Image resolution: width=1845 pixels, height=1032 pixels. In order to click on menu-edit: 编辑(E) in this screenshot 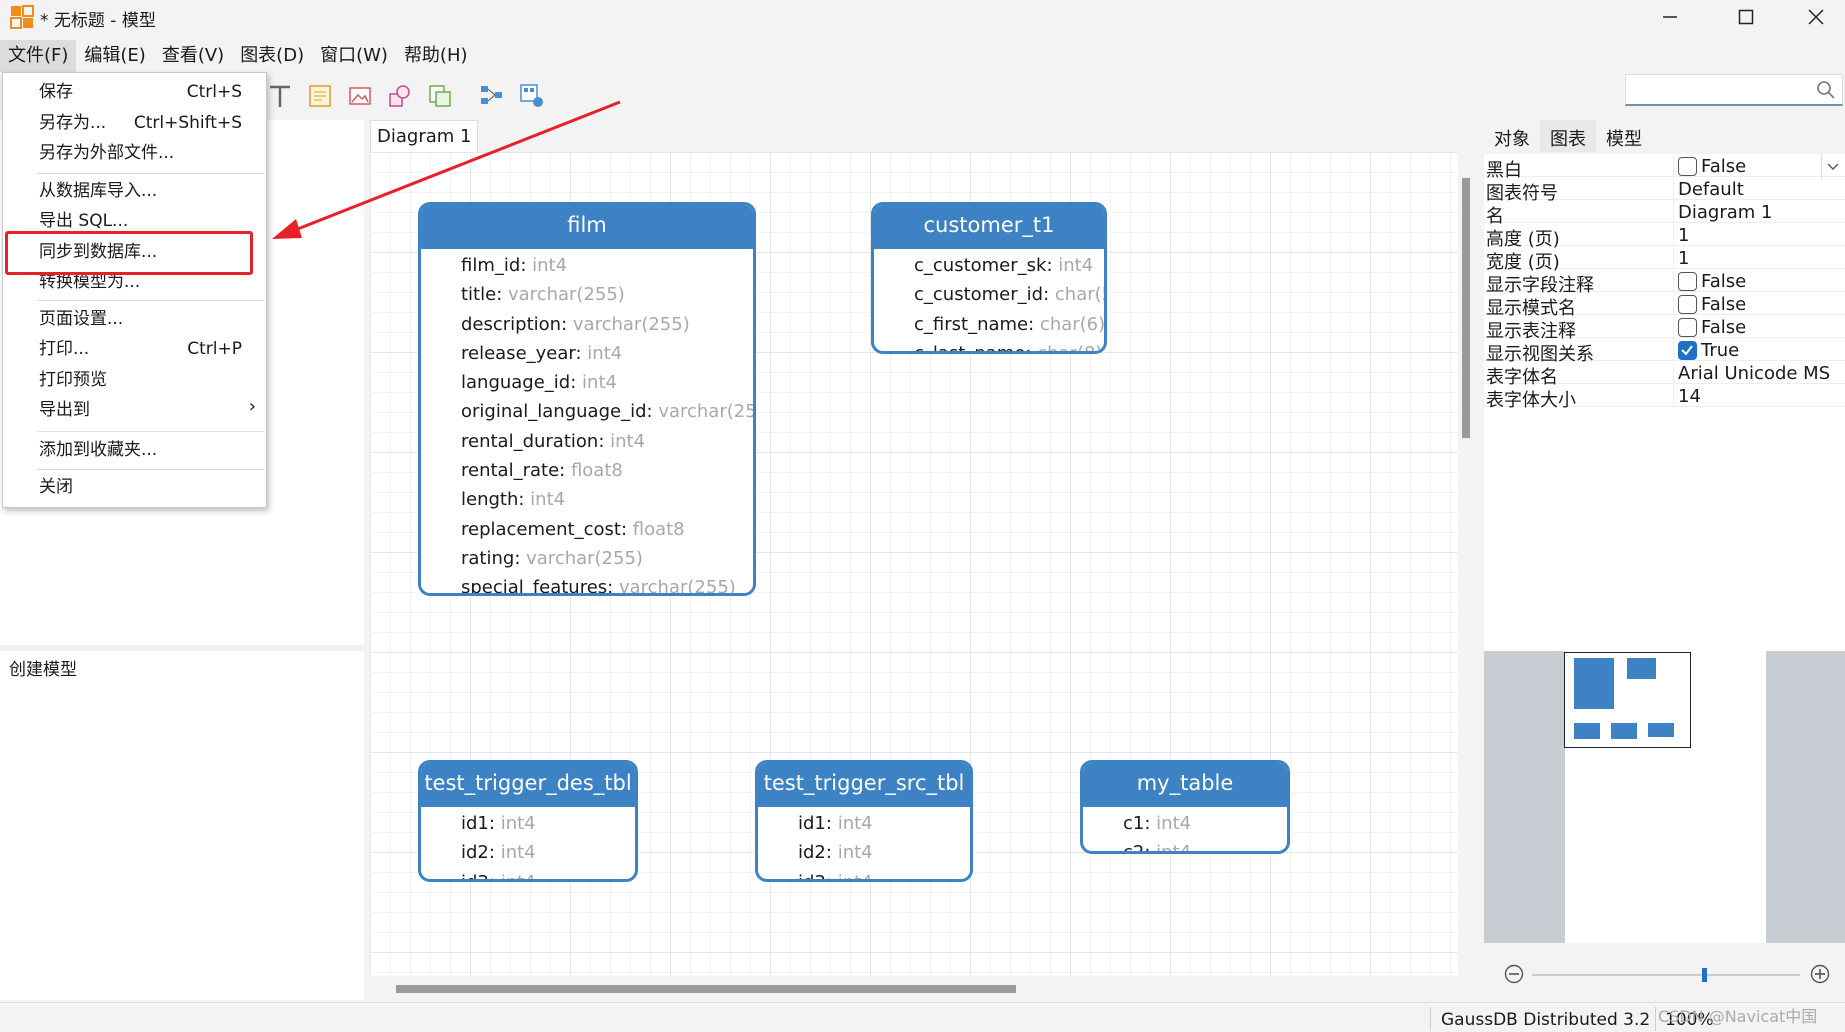, I will do `click(114, 56)`.